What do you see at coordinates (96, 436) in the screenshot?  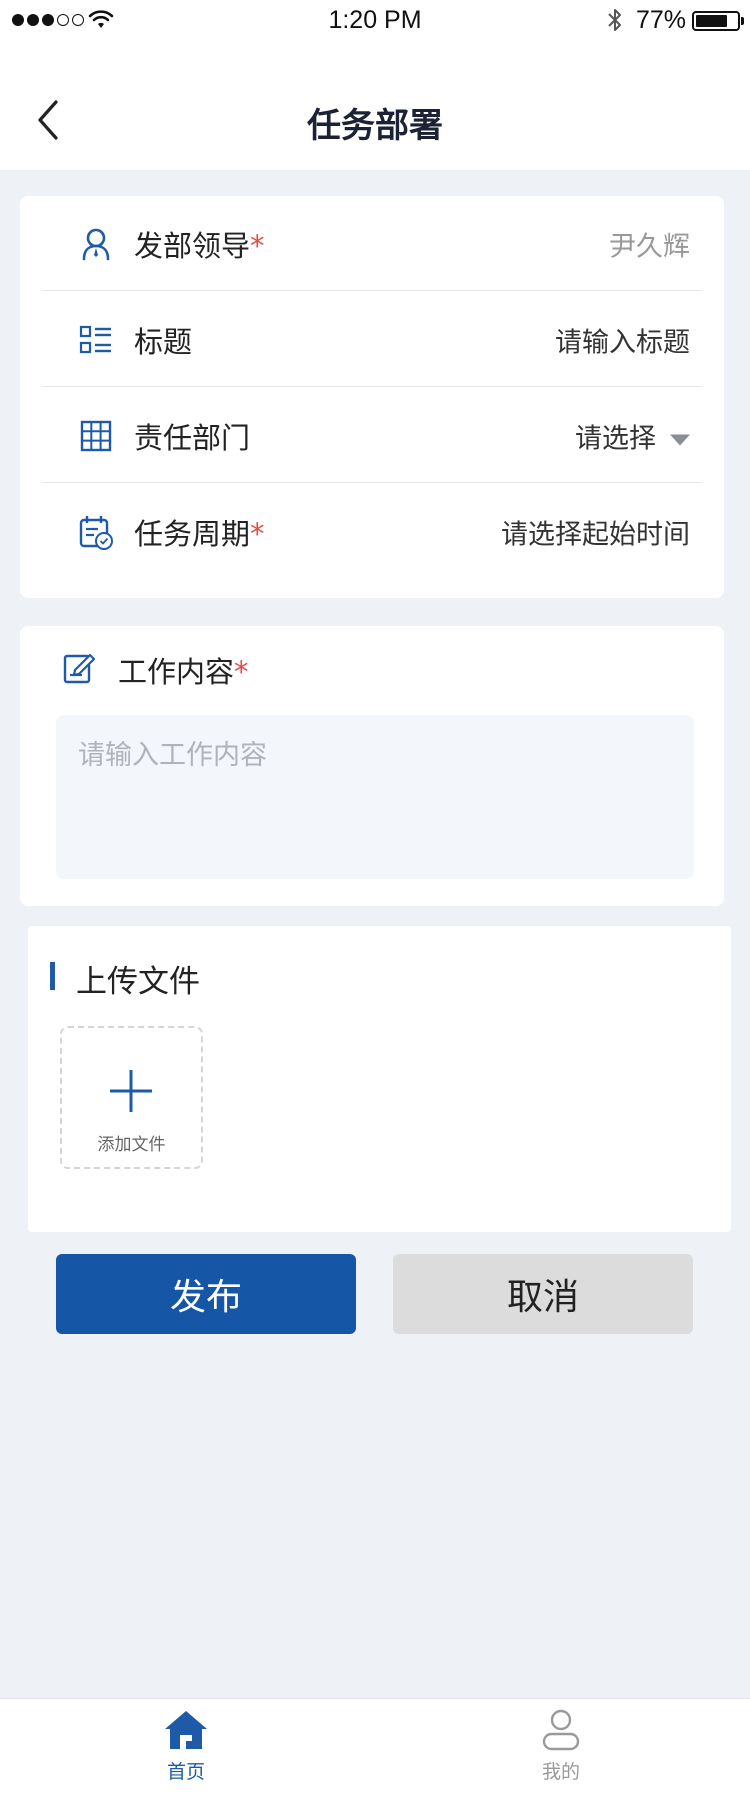 I see `grid-icon` at bounding box center [96, 436].